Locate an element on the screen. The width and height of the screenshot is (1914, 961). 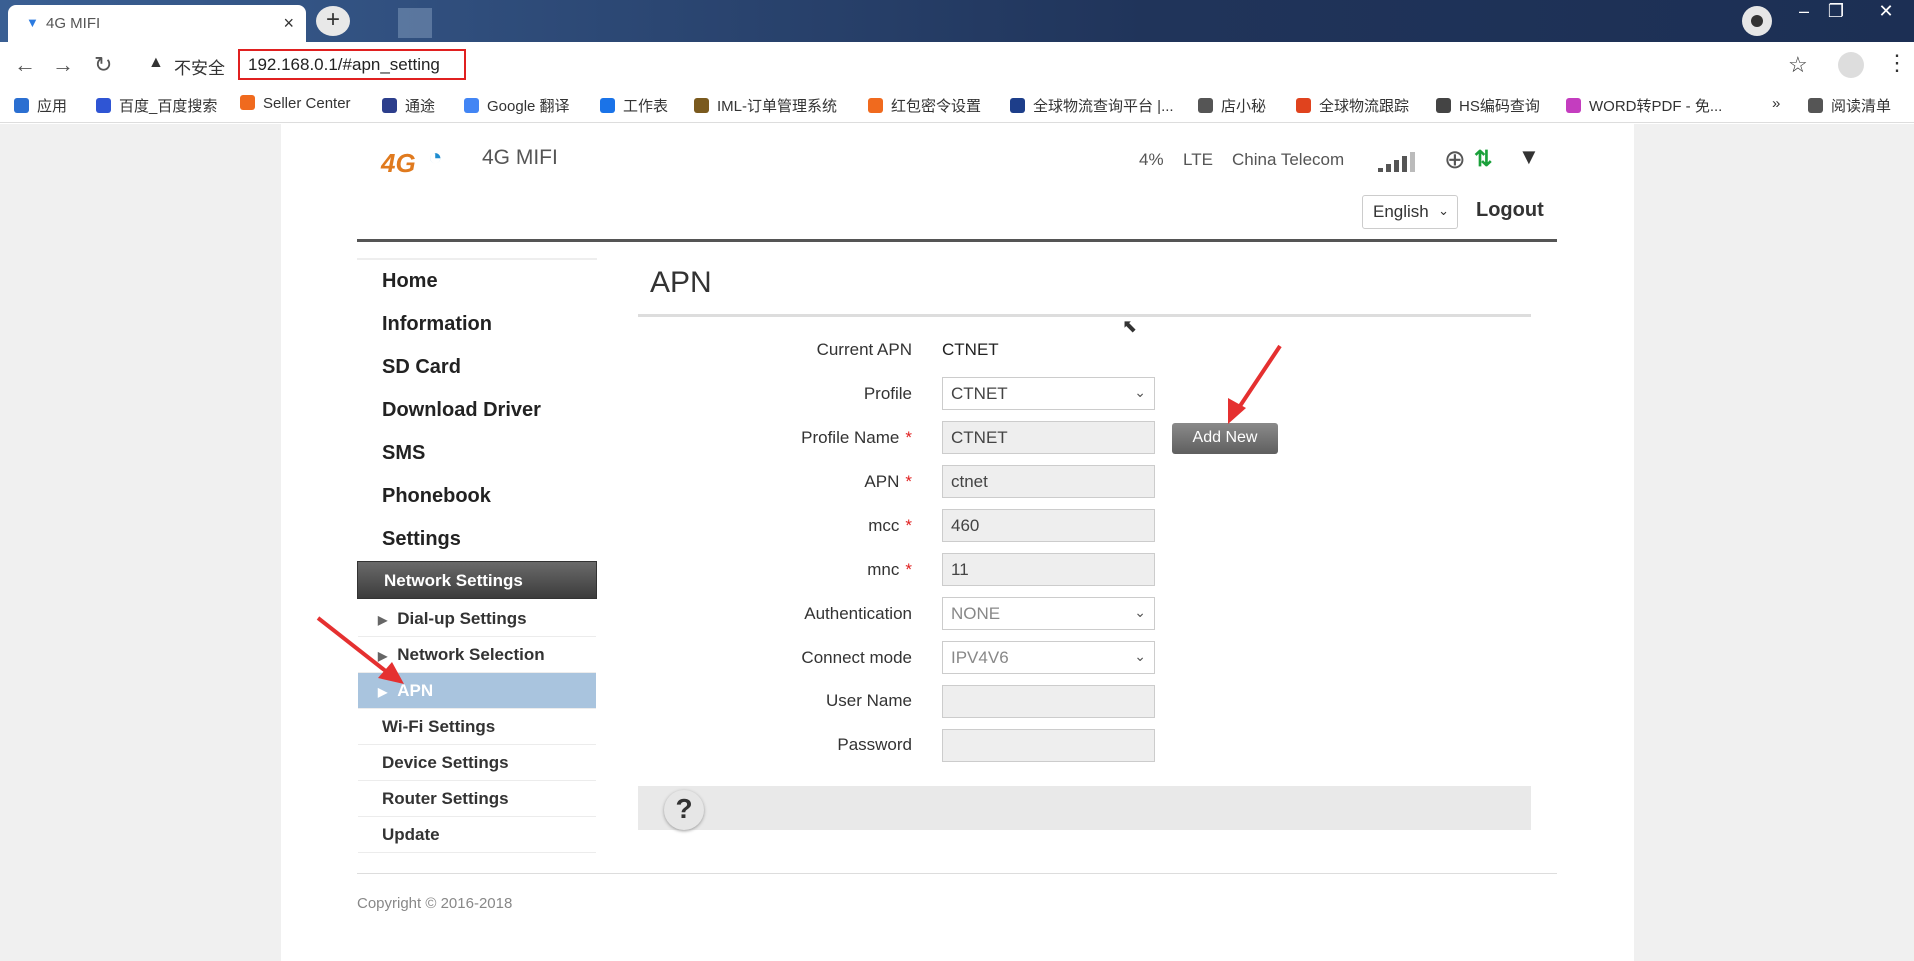
bookmark-label: Seller Center is located at coordinates (307, 103).